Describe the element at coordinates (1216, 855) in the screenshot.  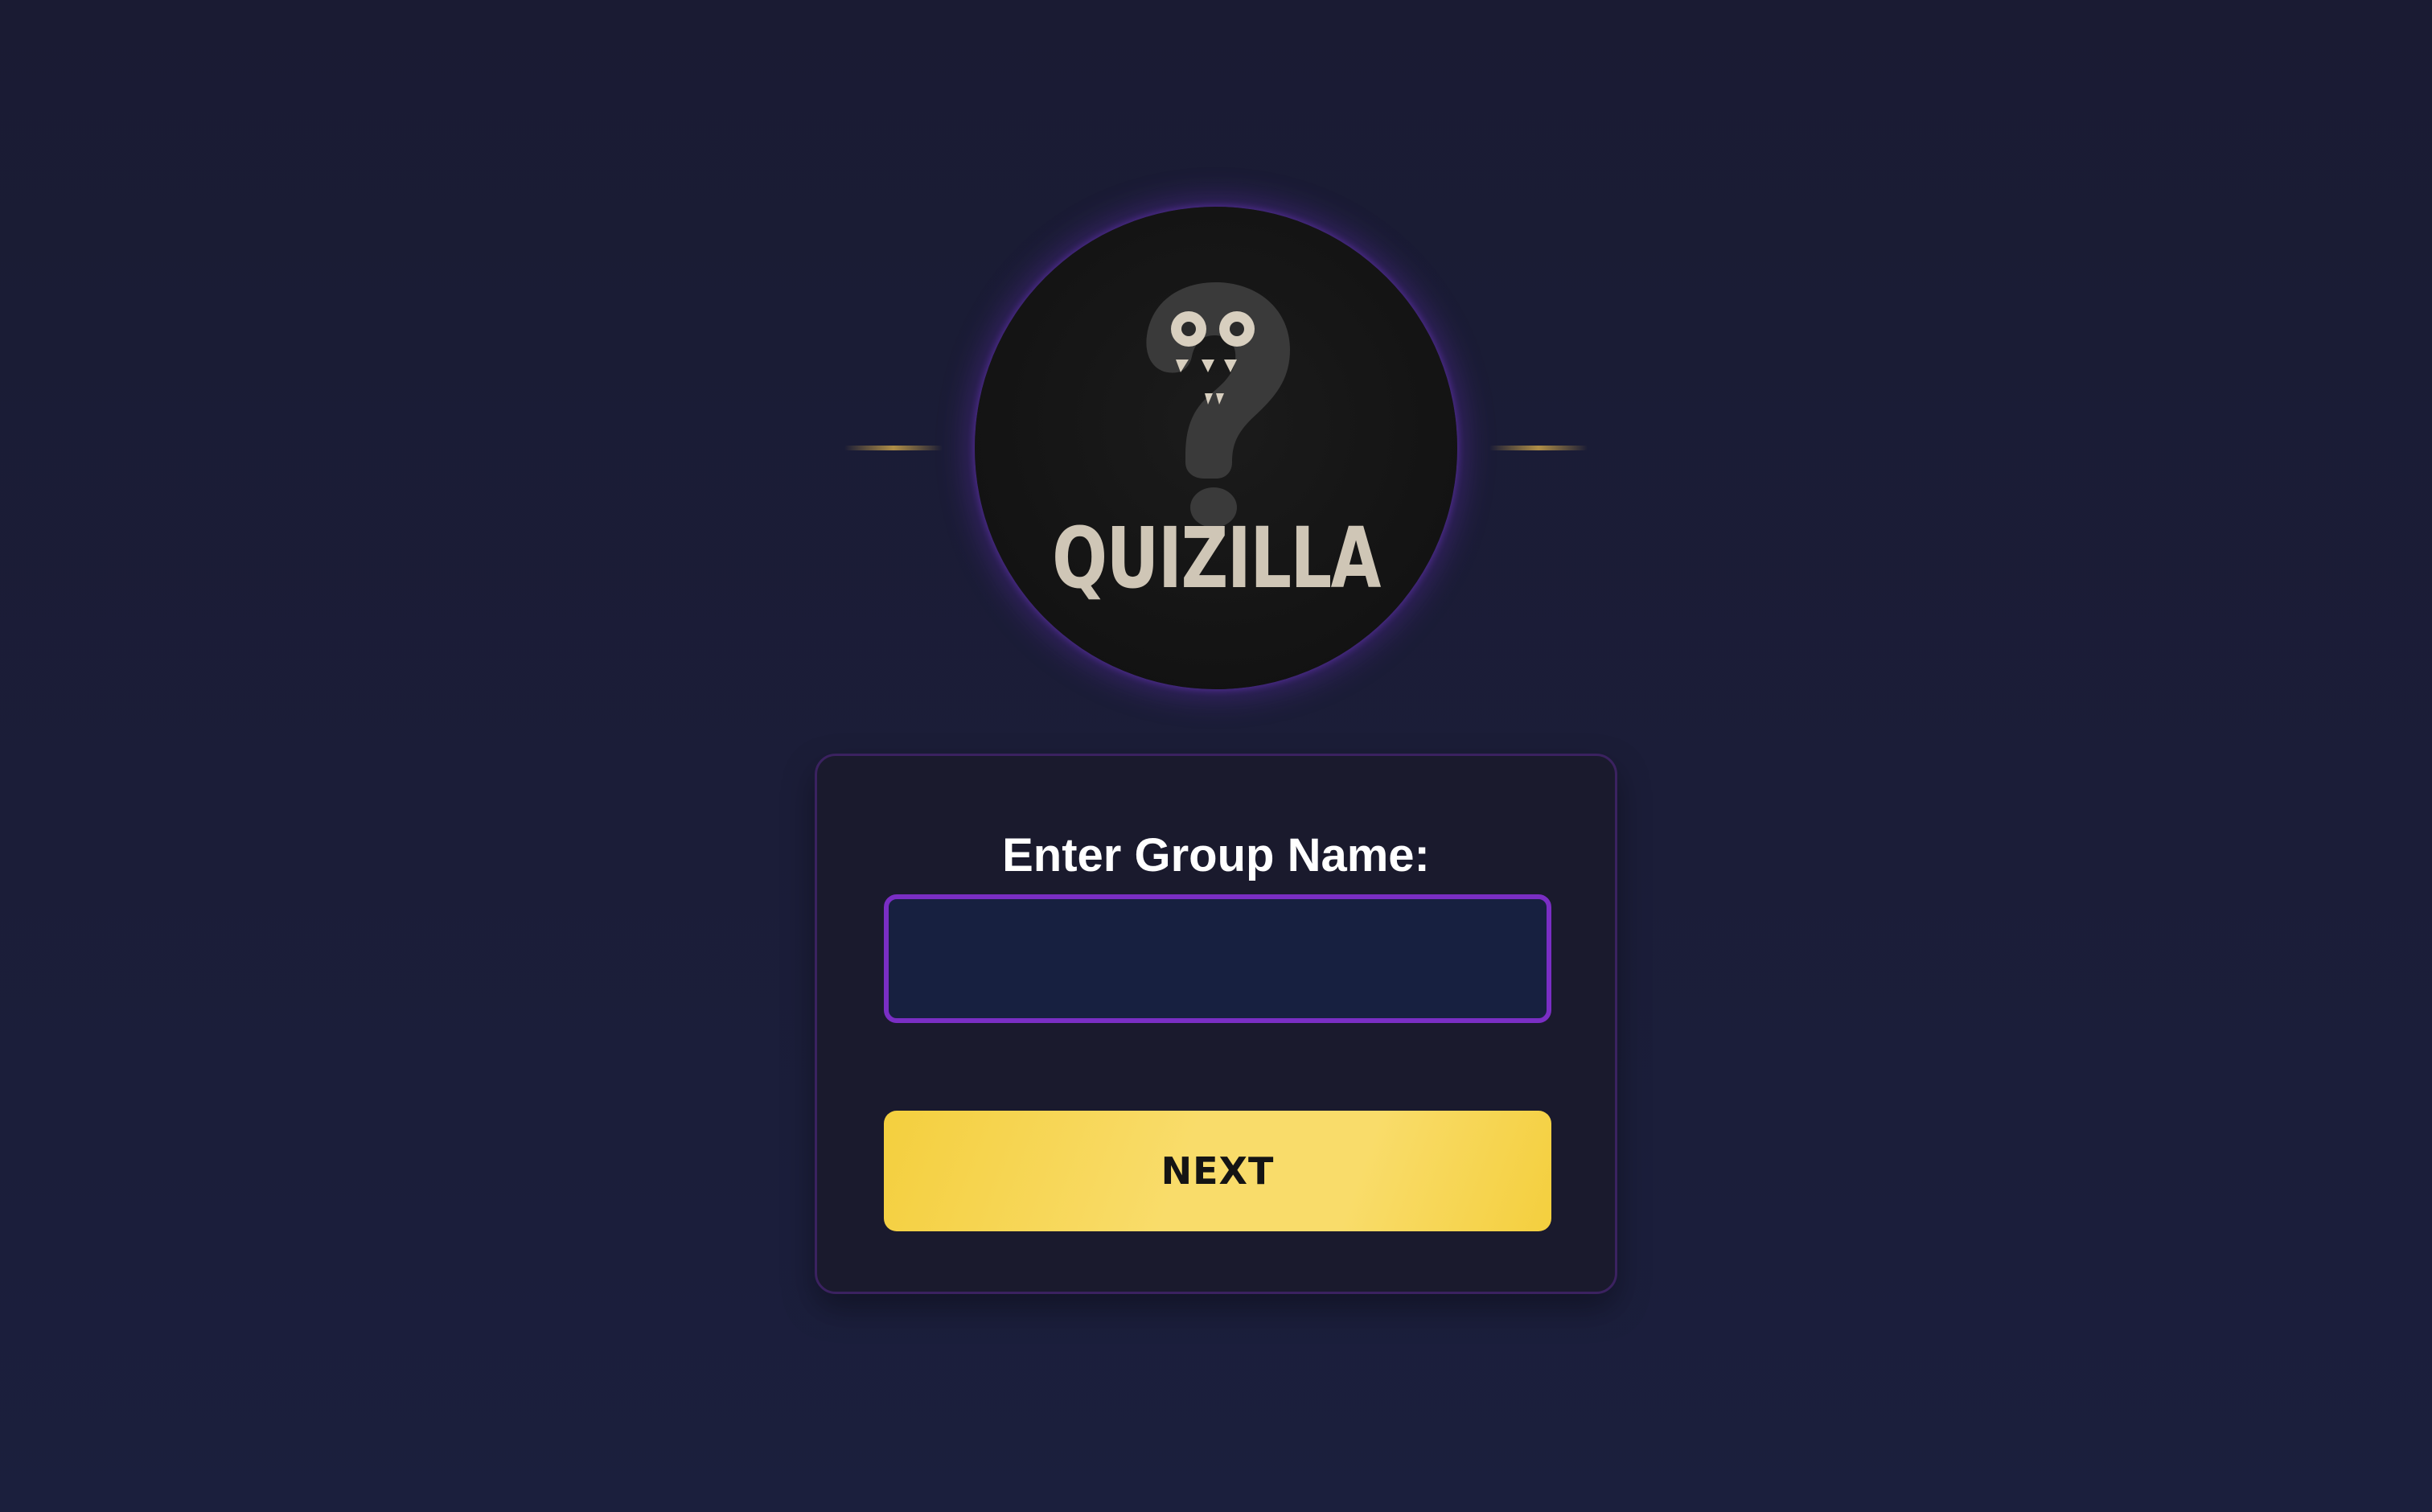
I see `group-name-label: Enter Group Name:` at that location.